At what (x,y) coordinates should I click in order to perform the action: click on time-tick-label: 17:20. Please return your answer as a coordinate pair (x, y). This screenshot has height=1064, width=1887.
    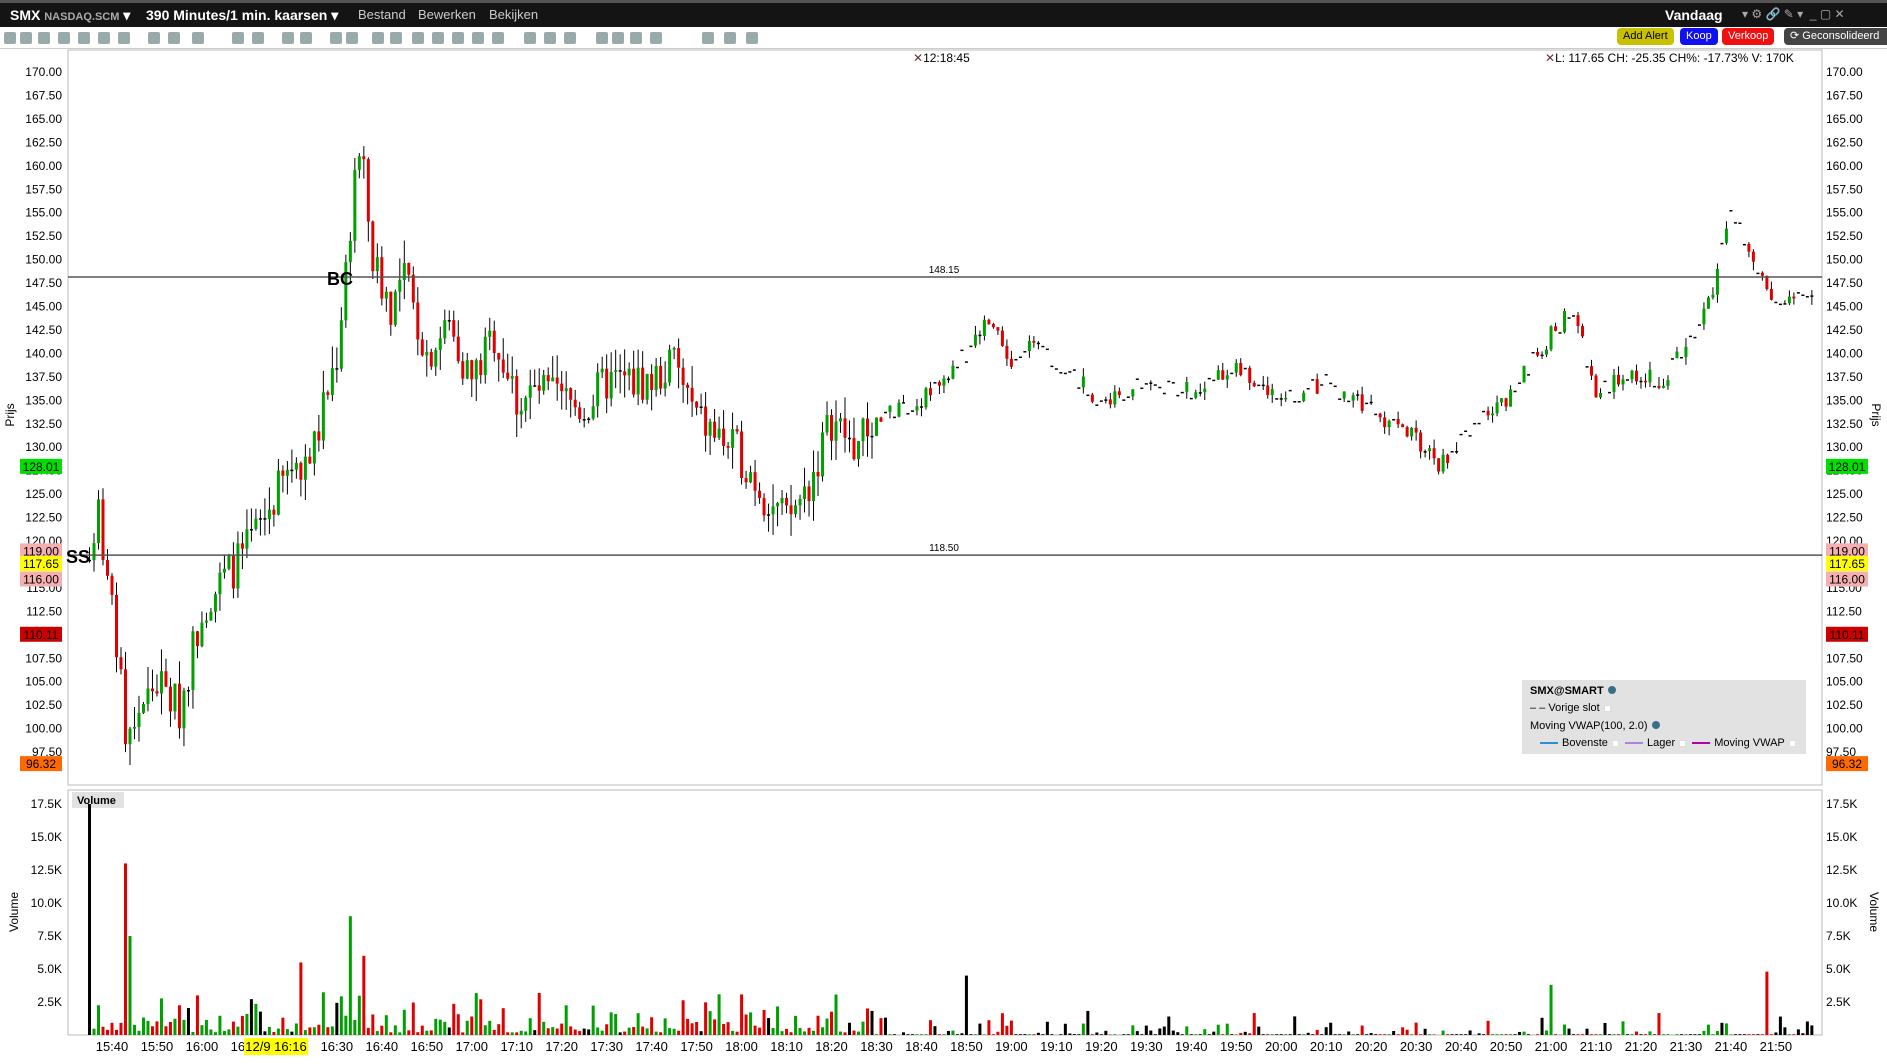
    Looking at the image, I should click on (561, 1046).